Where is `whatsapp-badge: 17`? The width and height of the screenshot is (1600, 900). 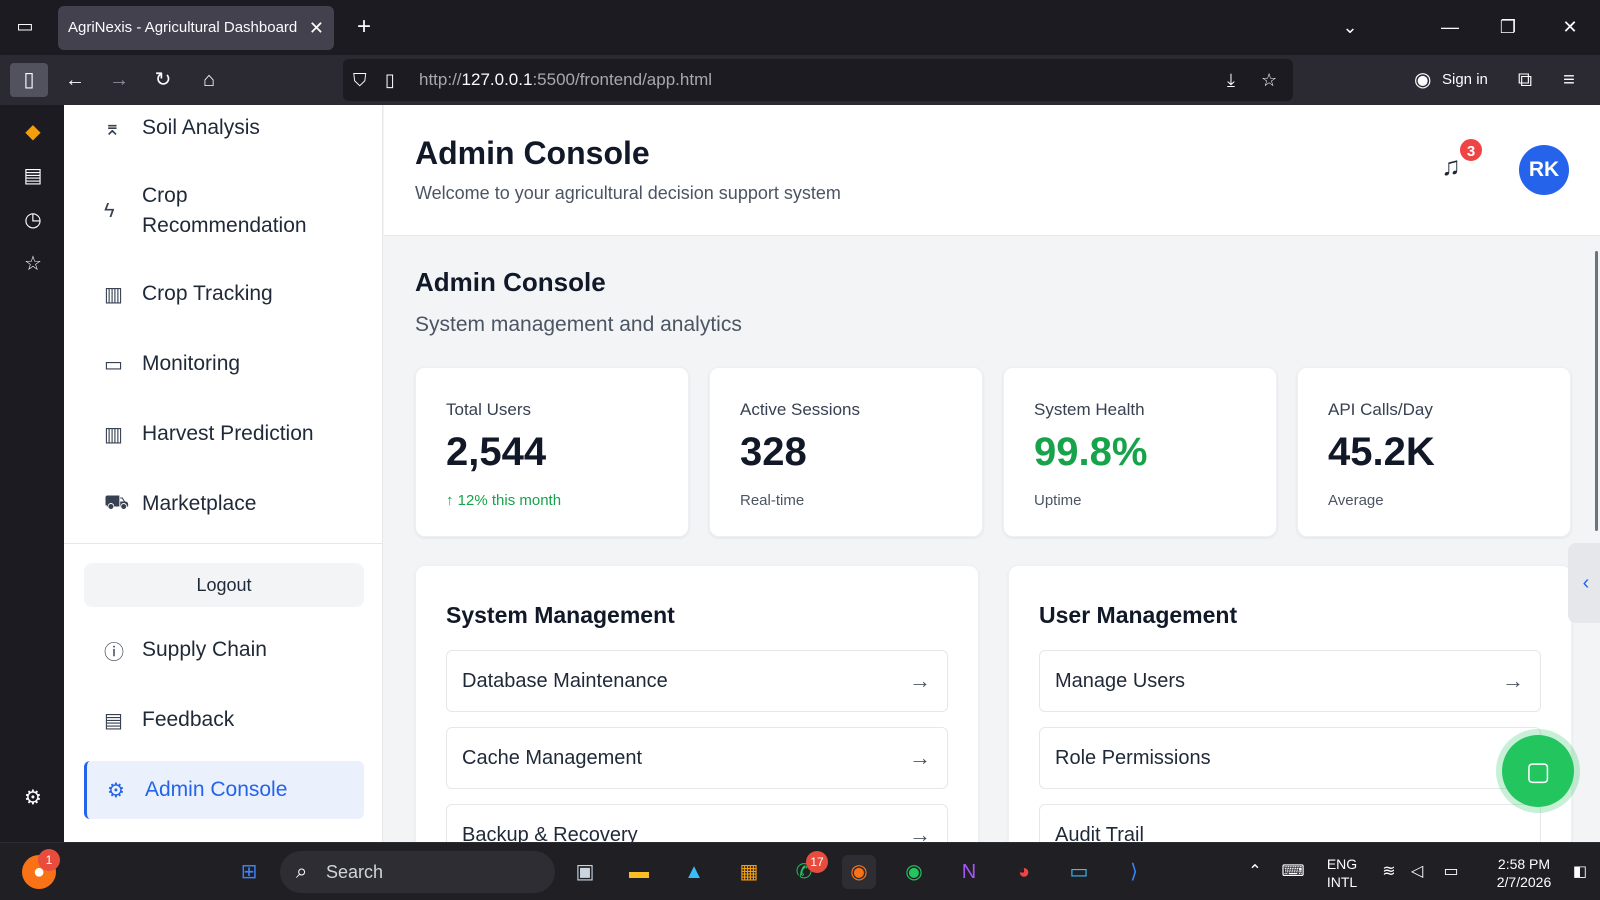 whatsapp-badge: 17 is located at coordinates (817, 862).